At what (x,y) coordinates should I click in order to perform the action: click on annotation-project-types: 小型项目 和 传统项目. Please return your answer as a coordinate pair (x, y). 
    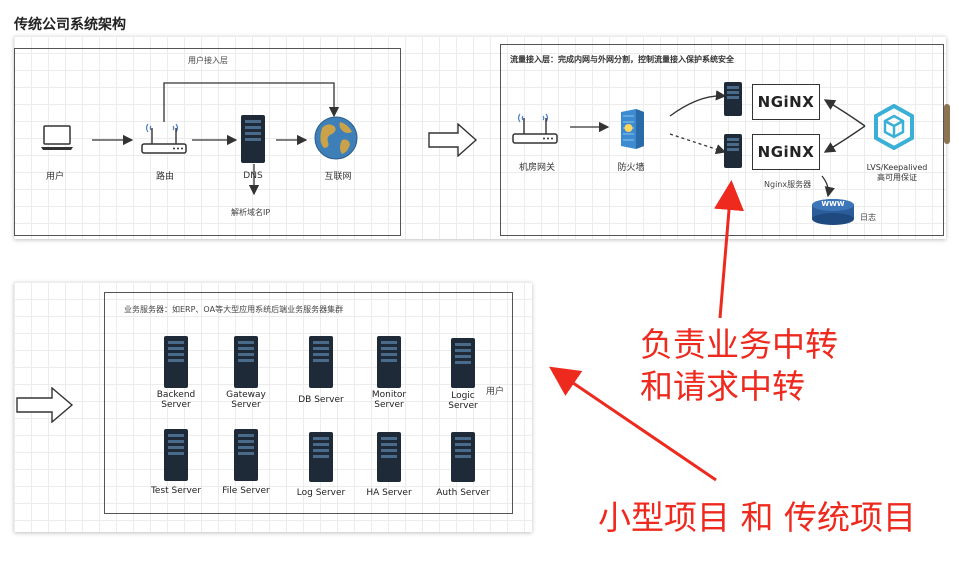
    Looking at the image, I should click on (757, 517).